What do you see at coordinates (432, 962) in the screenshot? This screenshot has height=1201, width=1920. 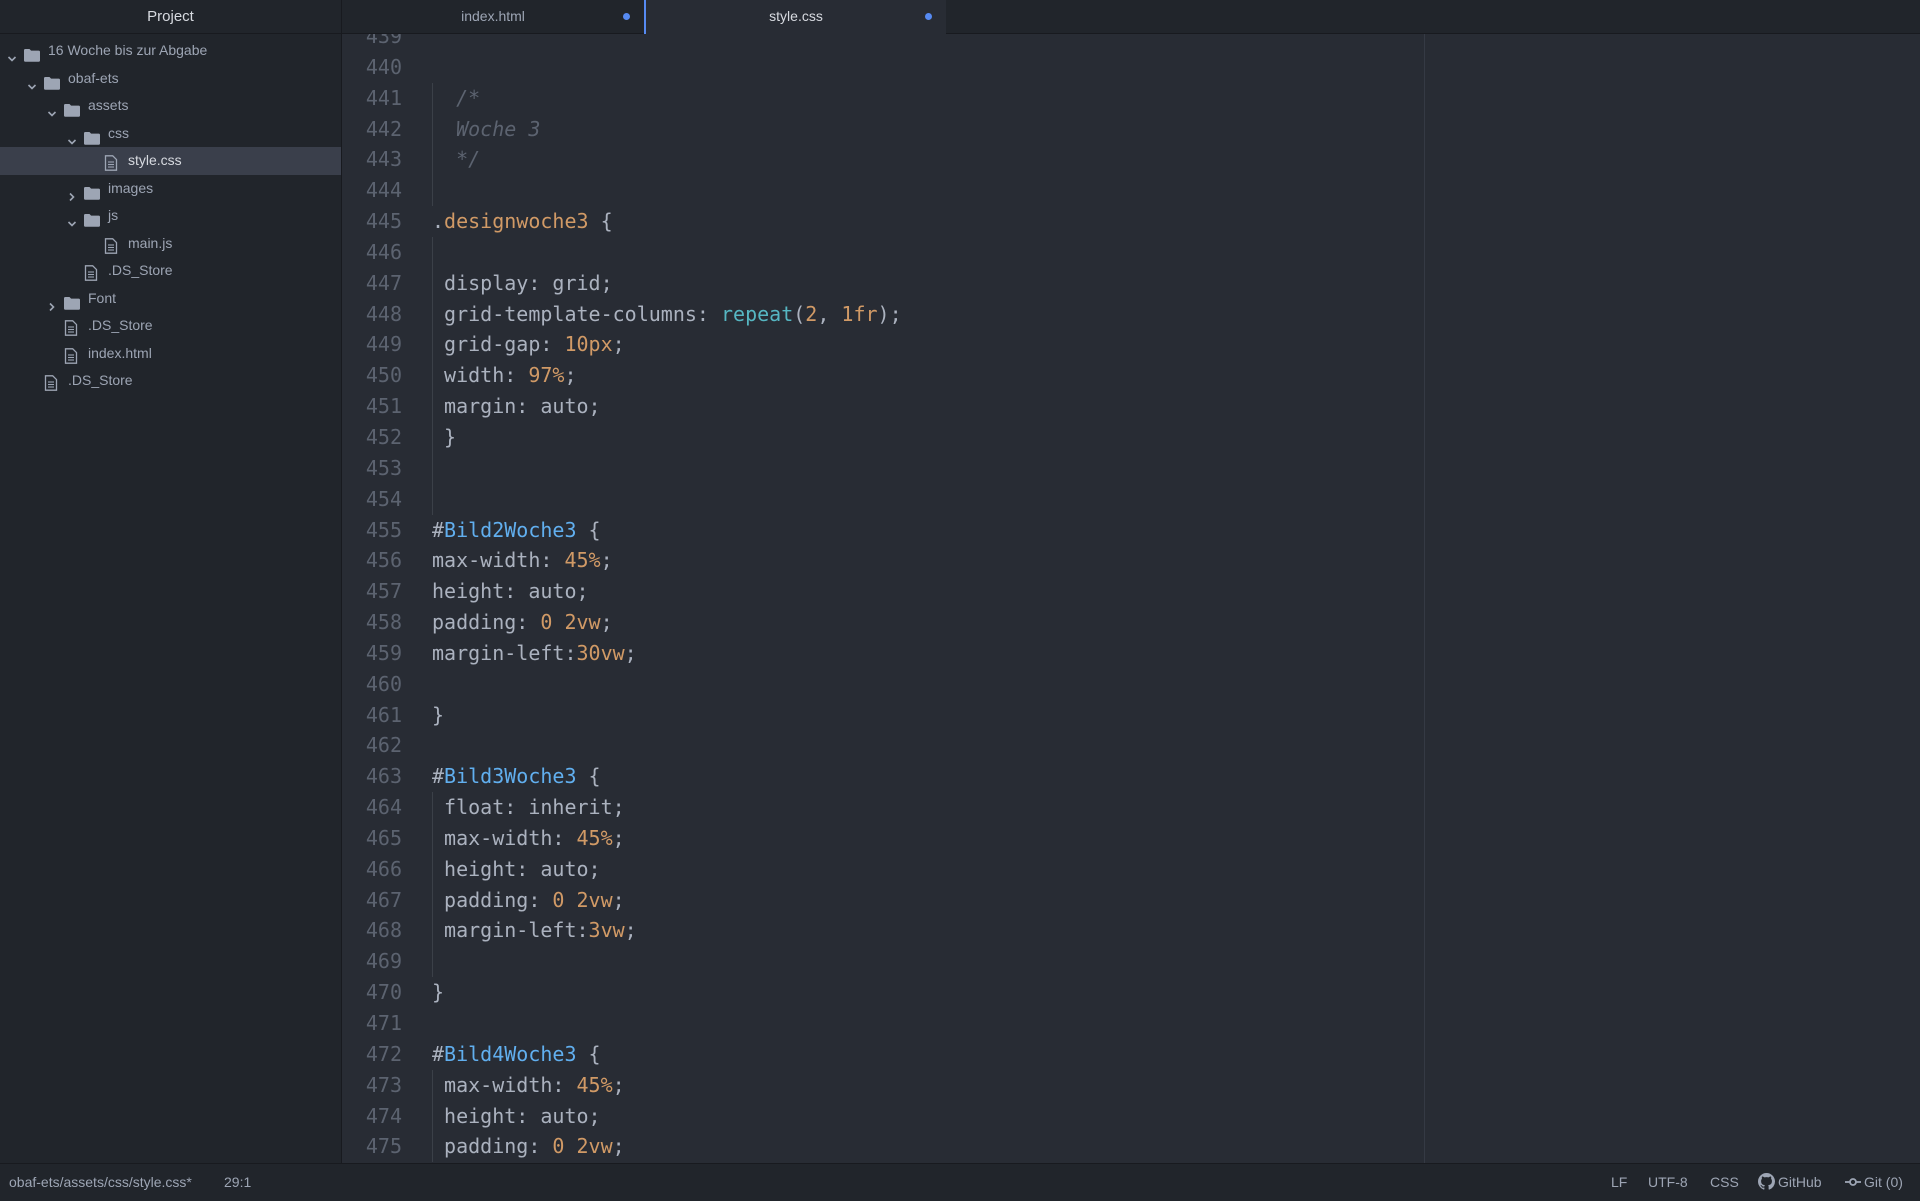 I see `indent-guide` at bounding box center [432, 962].